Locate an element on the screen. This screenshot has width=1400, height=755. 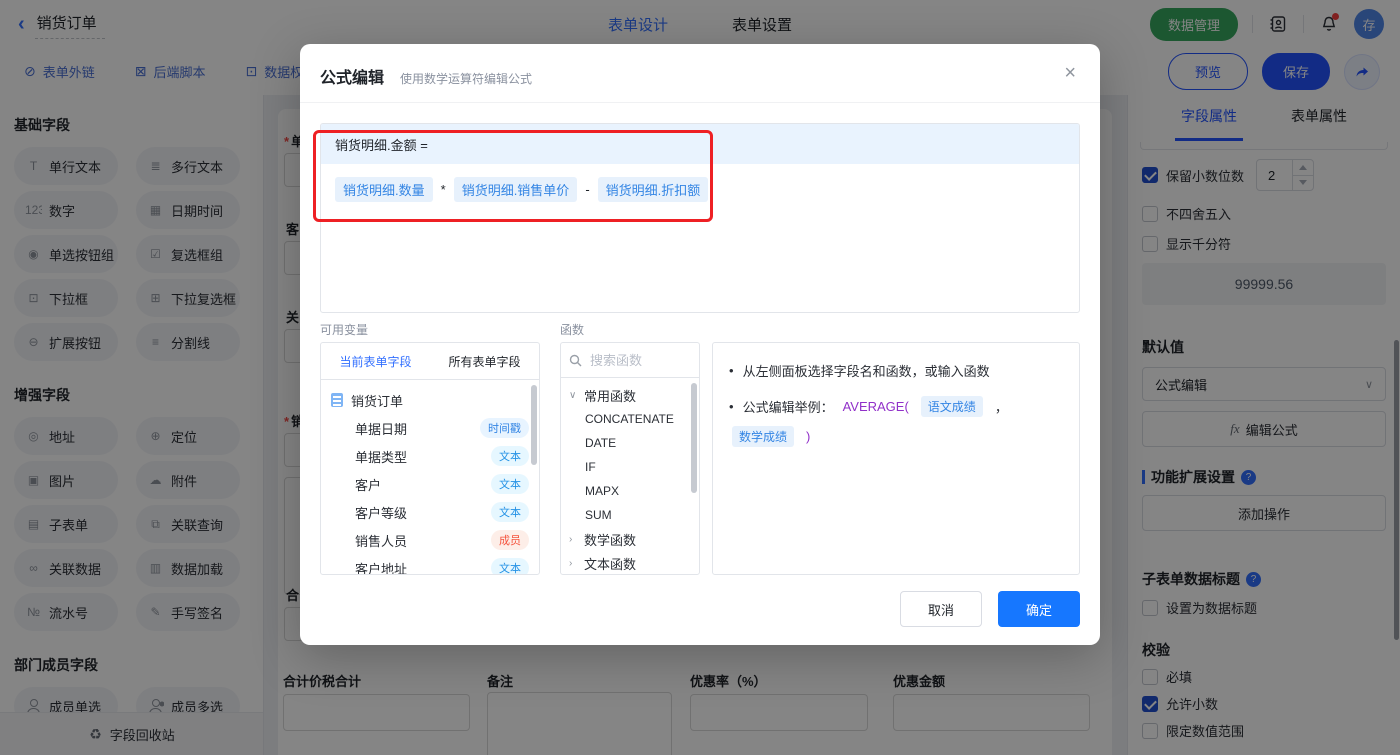
form-root-row: 销货订单 is located at coordinates (430, 400).